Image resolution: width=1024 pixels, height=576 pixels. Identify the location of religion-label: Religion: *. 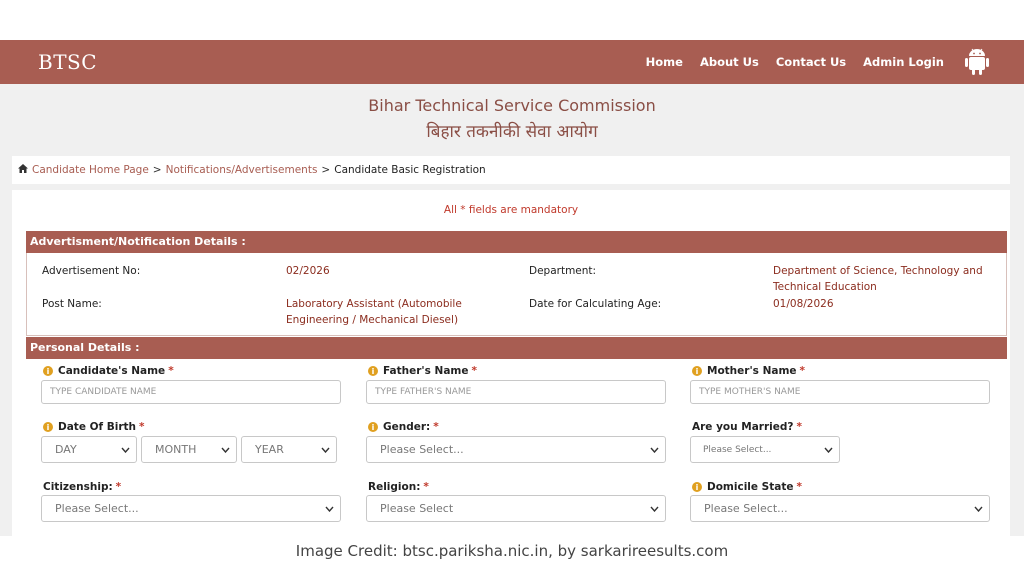
(398, 487).